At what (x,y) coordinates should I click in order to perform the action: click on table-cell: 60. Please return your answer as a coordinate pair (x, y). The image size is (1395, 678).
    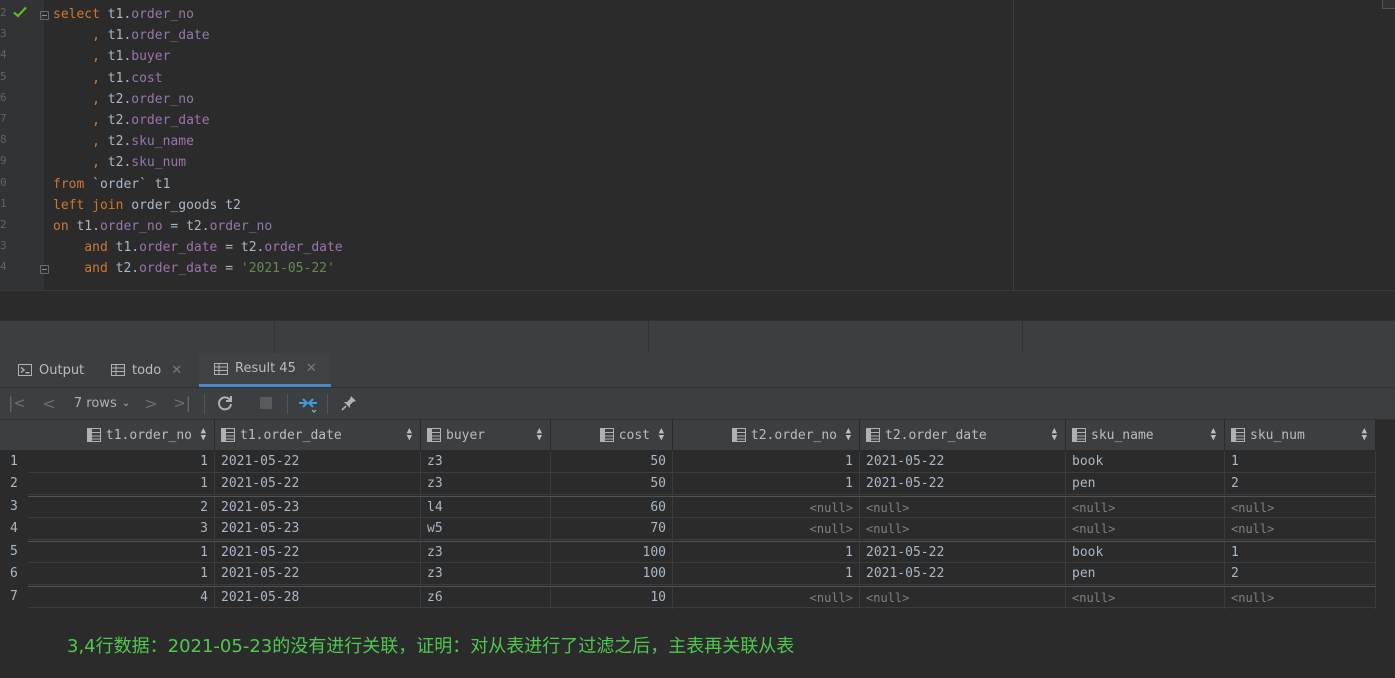
    Looking at the image, I should click on (612, 508).